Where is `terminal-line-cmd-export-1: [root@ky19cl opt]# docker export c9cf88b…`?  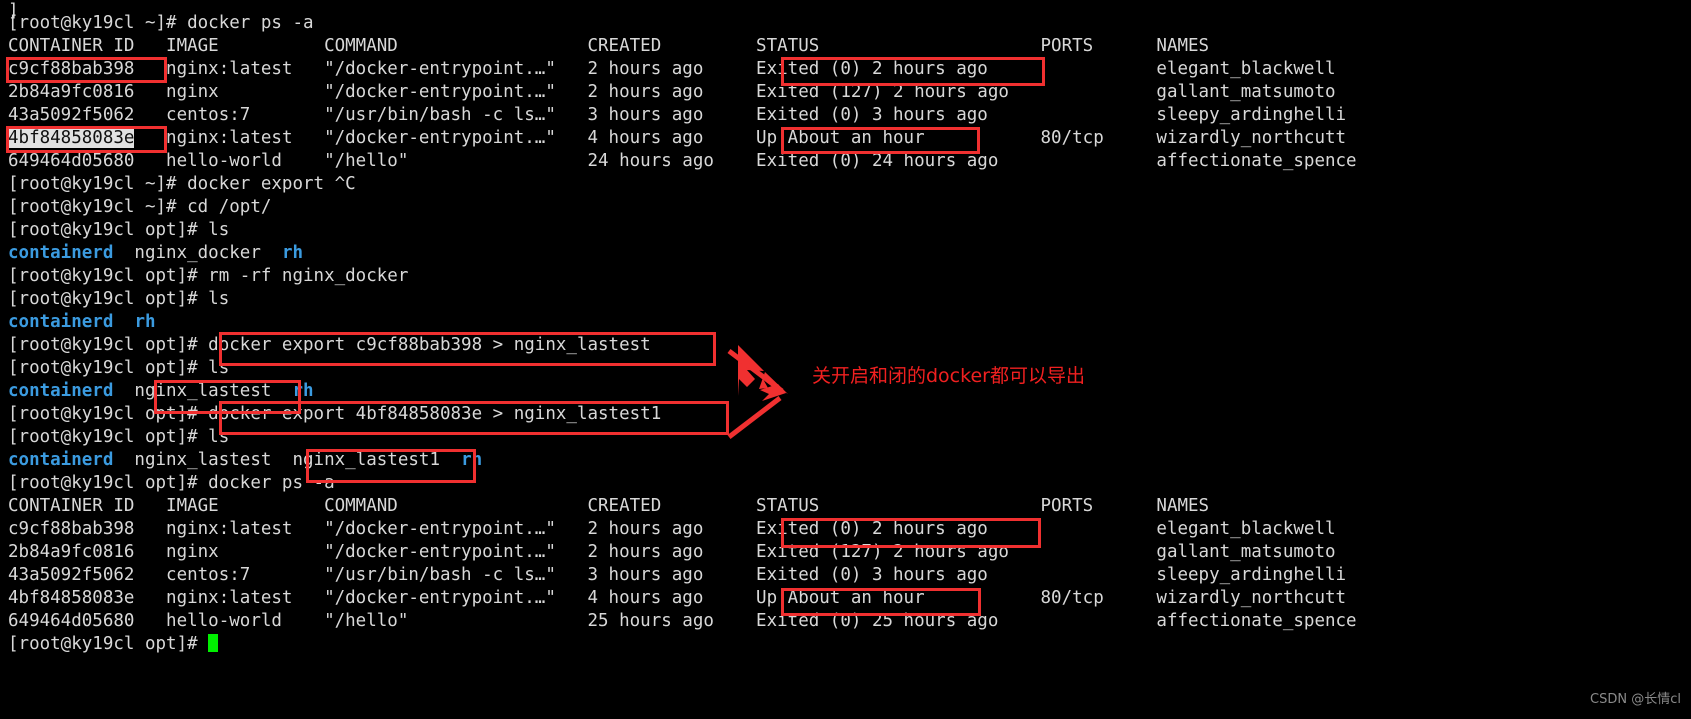 terminal-line-cmd-export-1: [root@ky19cl opt]# docker export c9cf88b… is located at coordinates (329, 345).